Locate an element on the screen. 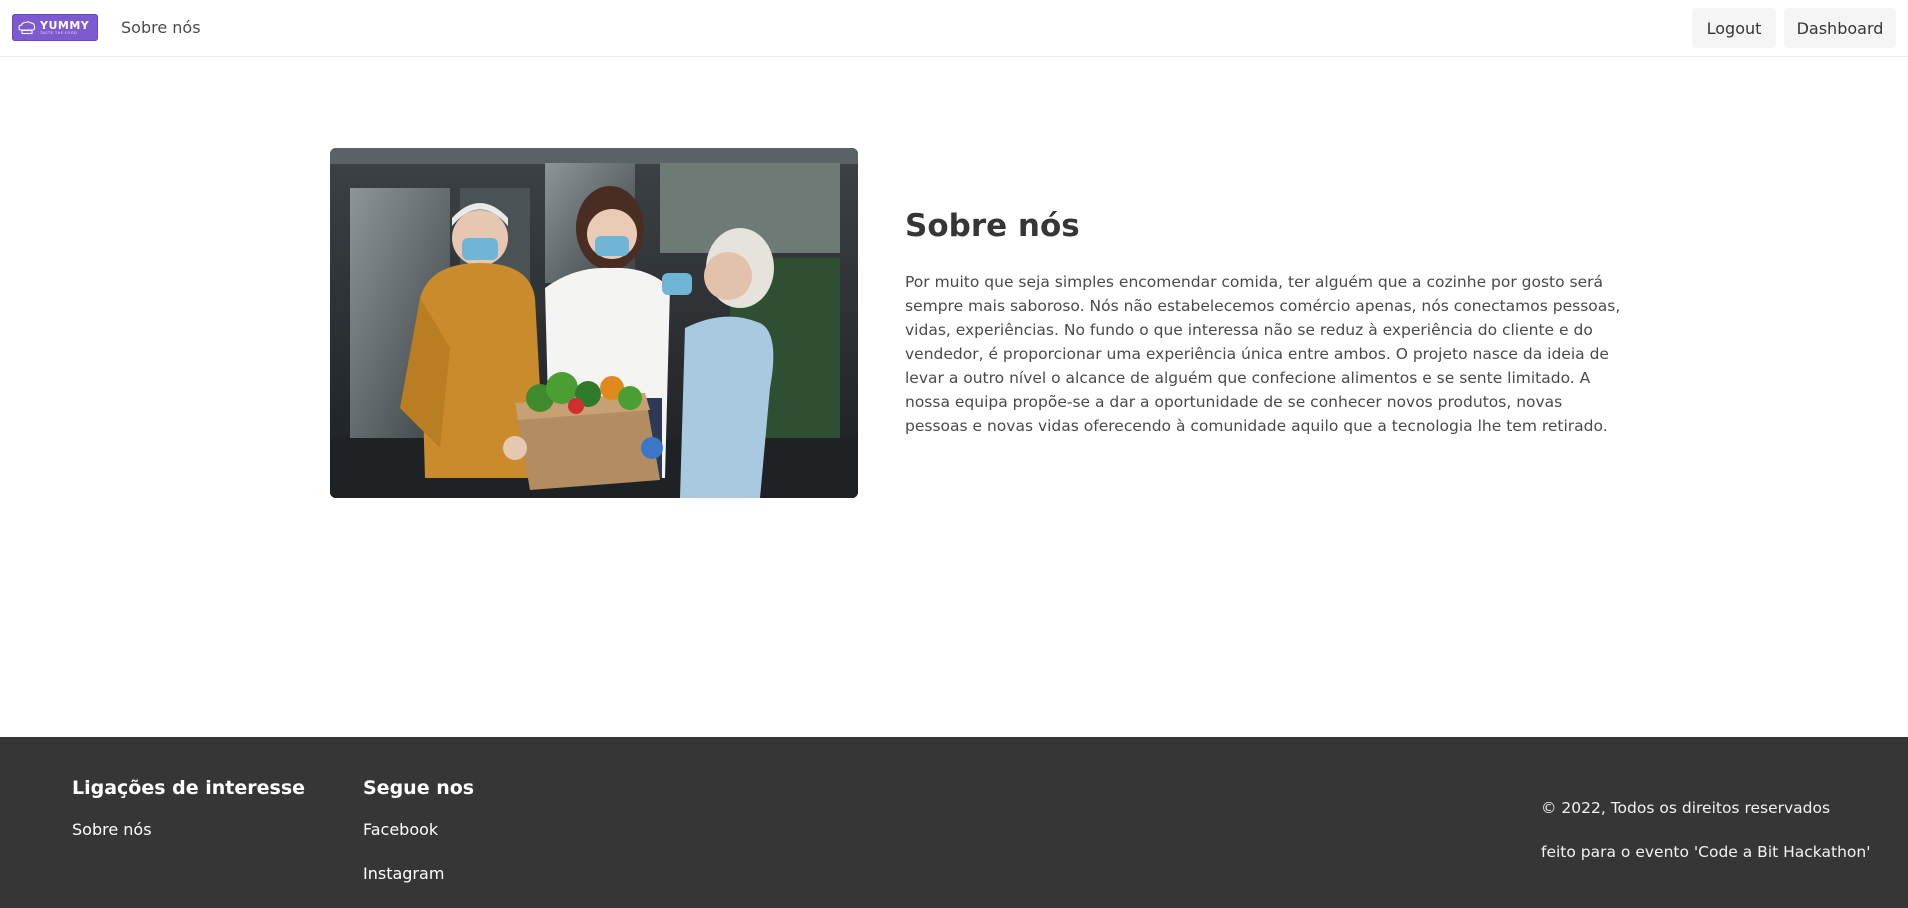 This screenshot has width=1908, height=908. dashboard-button: Dashboard is located at coordinates (1840, 28).